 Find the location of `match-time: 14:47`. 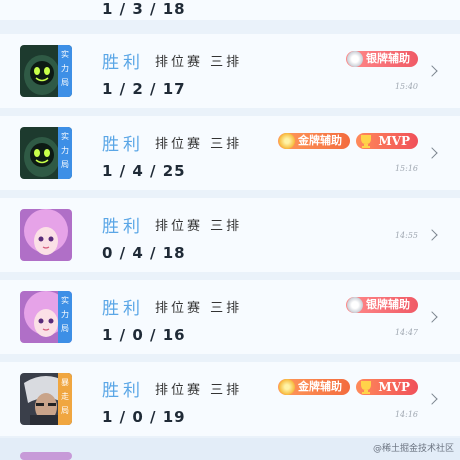

match-time: 14:47 is located at coordinates (406, 332).